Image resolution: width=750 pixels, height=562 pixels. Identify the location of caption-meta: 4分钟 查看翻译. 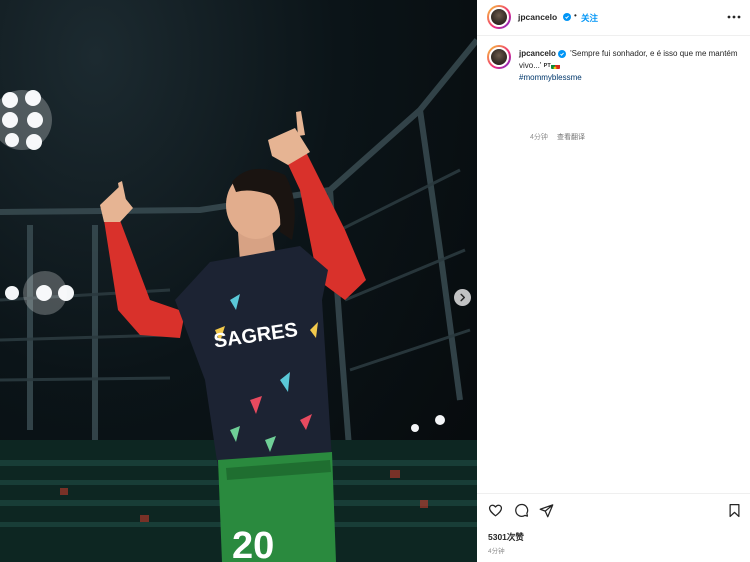
(557, 137).